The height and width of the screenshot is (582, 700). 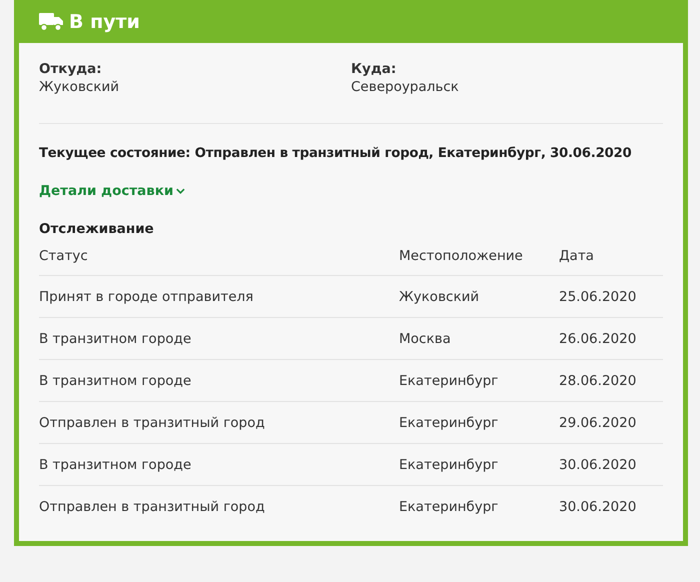 What do you see at coordinates (598, 338) in the screenshot?
I see `table-cell-text: 26.06.2020` at bounding box center [598, 338].